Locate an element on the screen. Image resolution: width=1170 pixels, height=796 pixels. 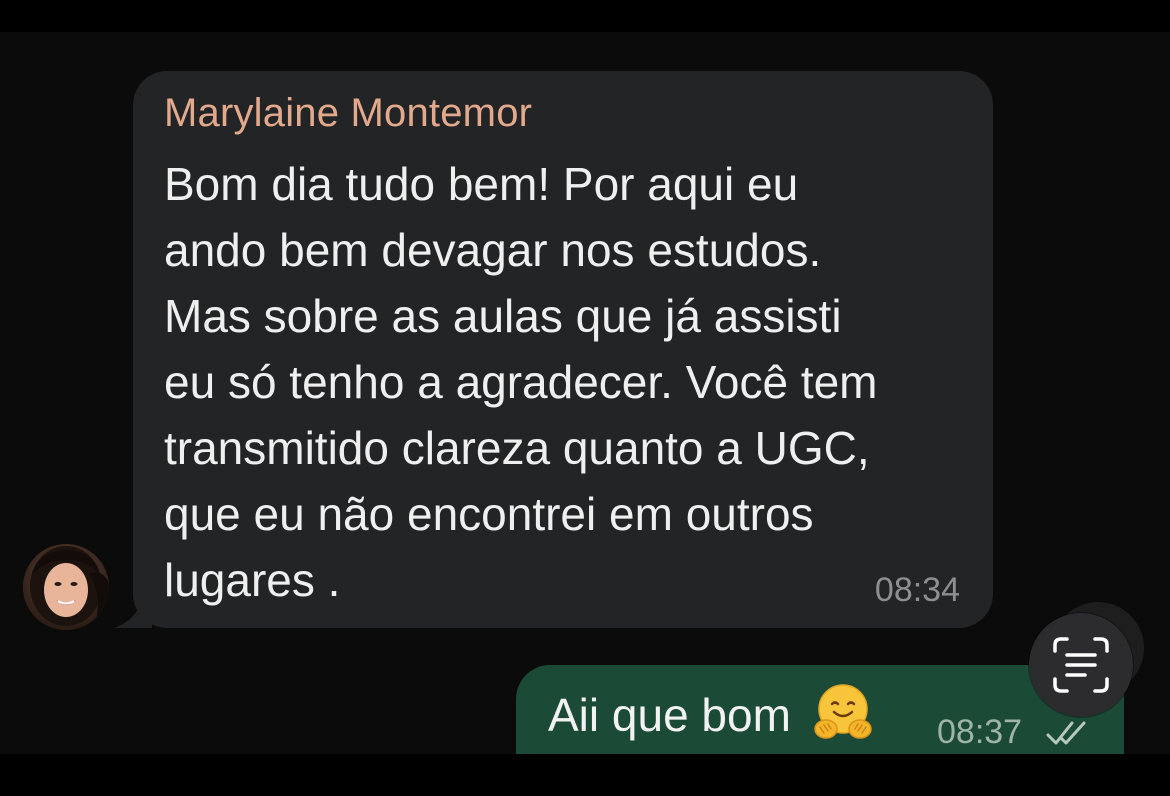
message-line: que eu não encontrei em outros is located at coordinates (489, 514).